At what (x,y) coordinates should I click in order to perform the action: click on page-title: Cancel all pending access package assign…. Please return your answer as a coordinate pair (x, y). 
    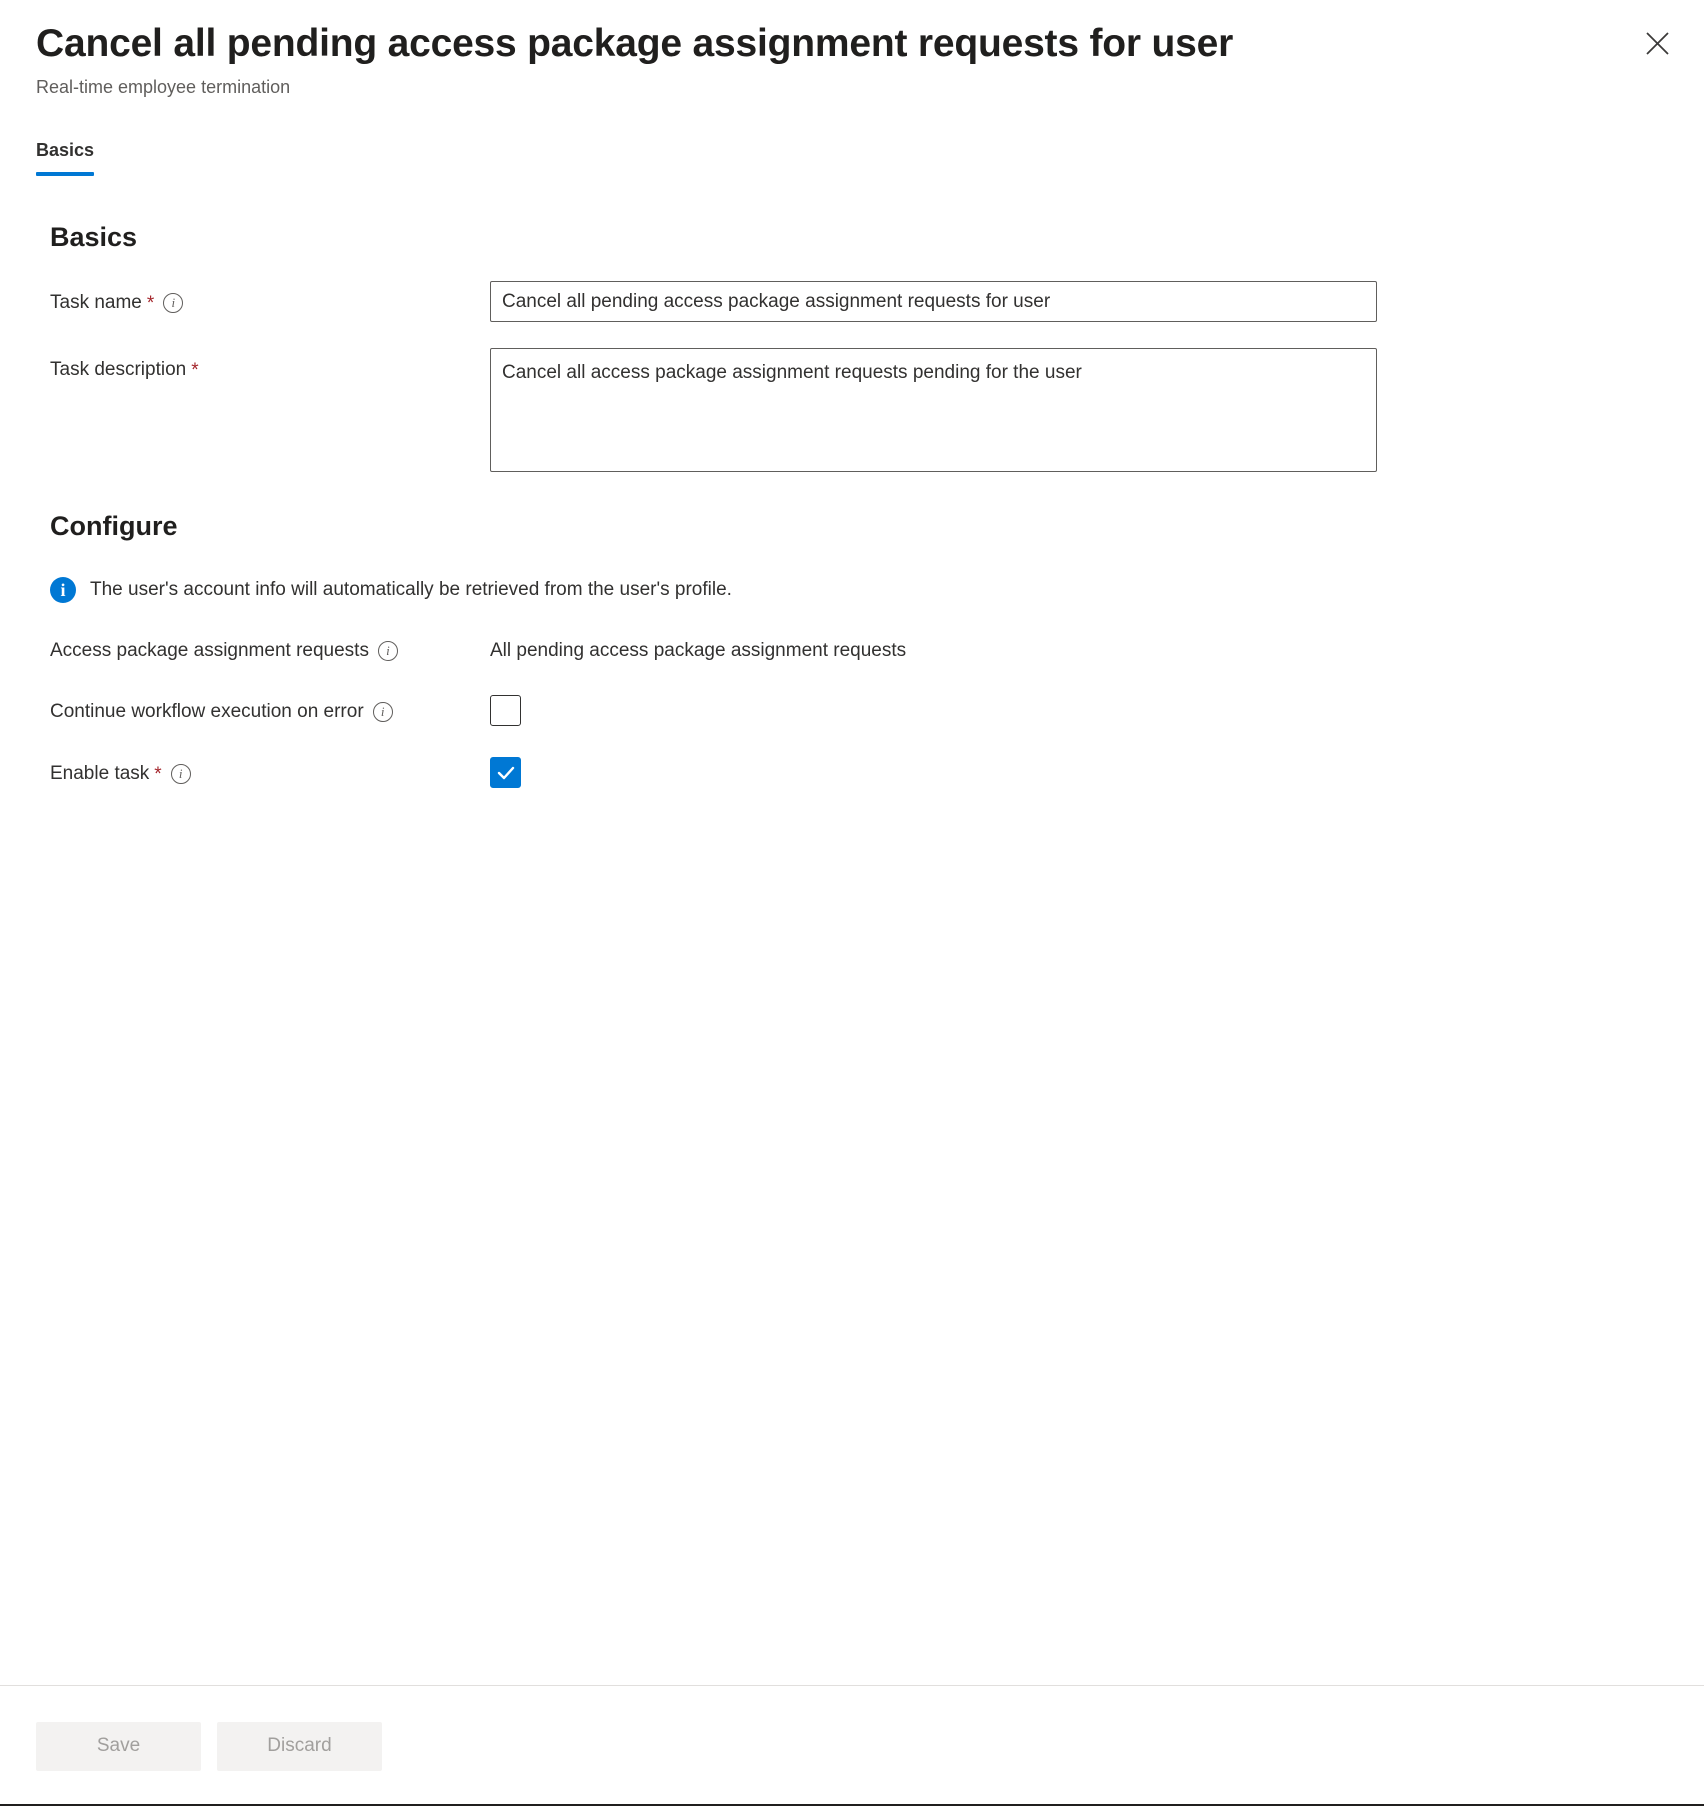
    Looking at the image, I should click on (635, 43).